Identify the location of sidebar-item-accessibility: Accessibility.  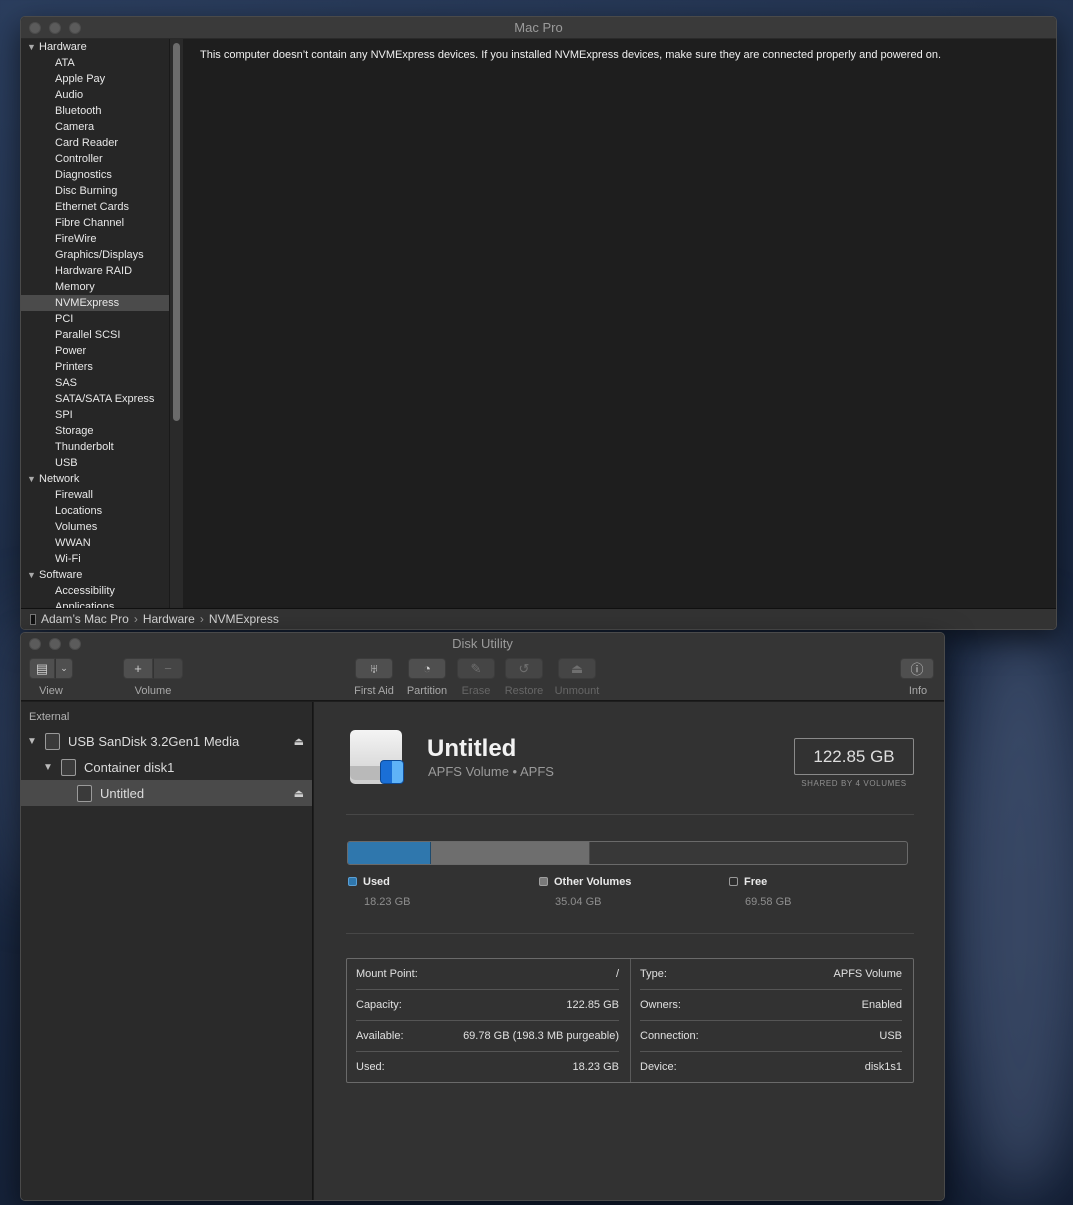
(101, 591).